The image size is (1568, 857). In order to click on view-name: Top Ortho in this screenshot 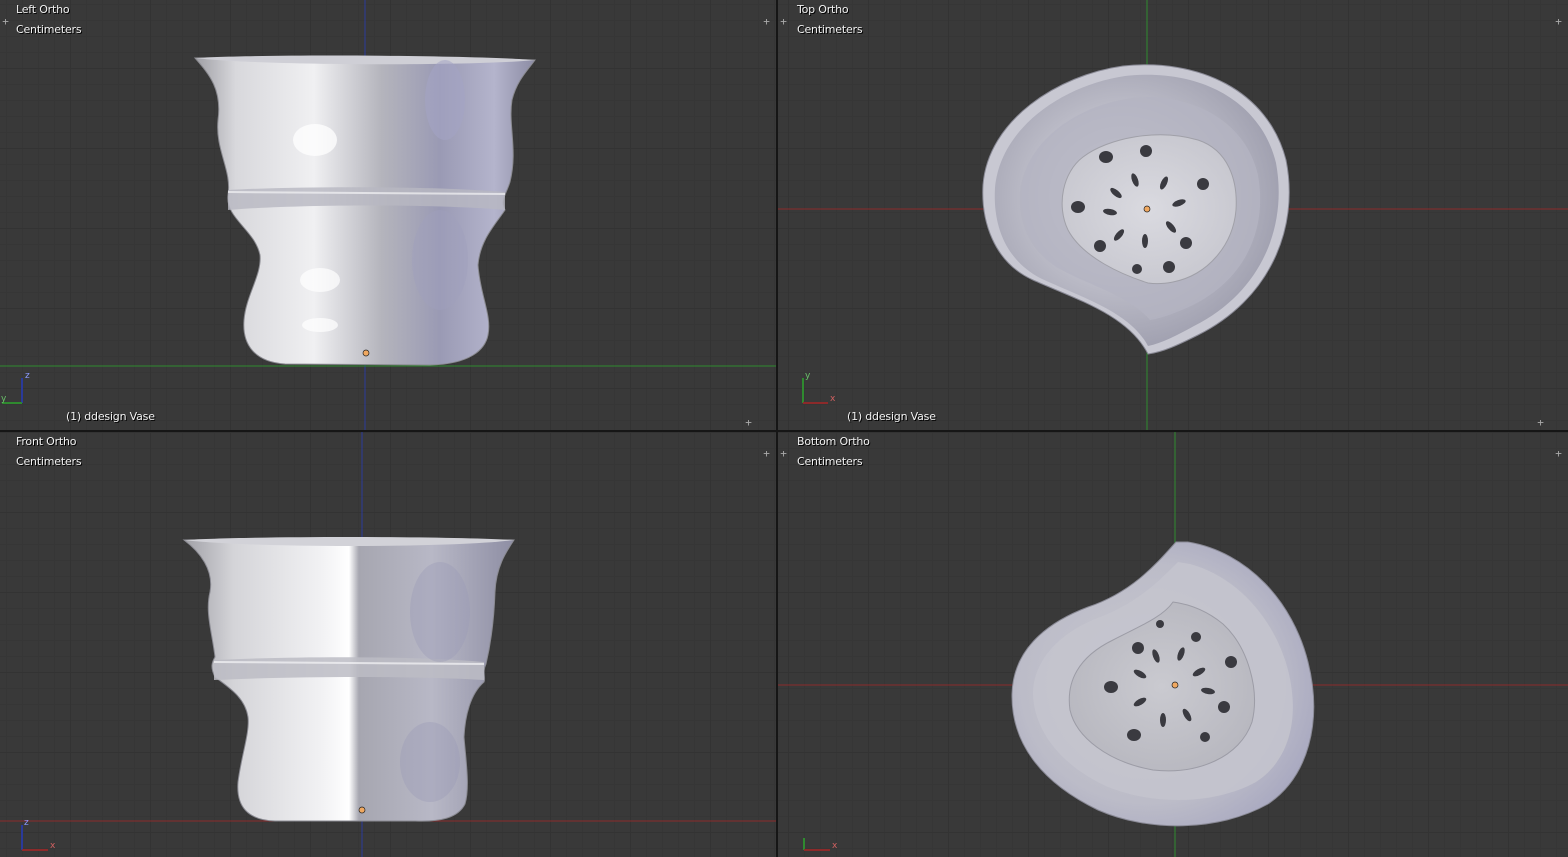, I will do `click(823, 9)`.